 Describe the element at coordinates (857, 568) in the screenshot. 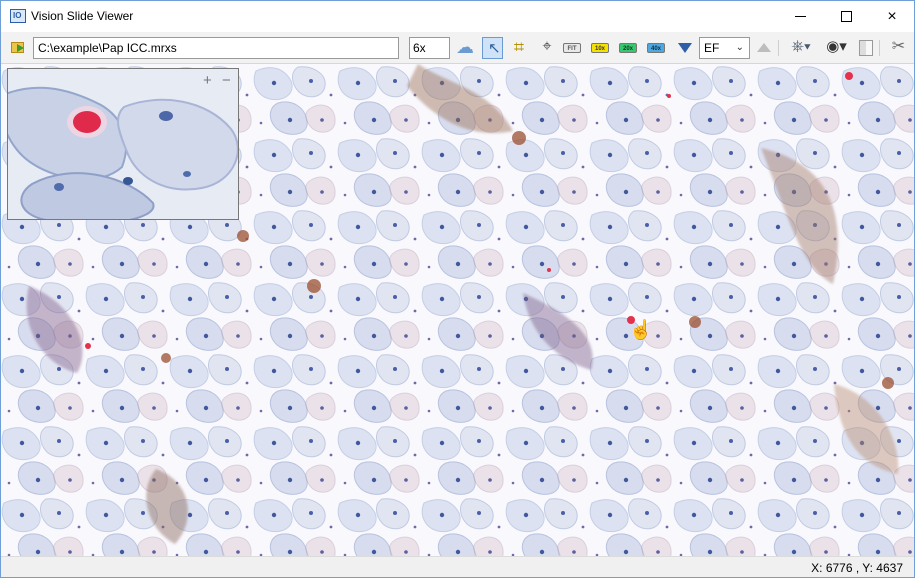

I see `coordinates-readout: X: 6776 , Y: 4637` at that location.